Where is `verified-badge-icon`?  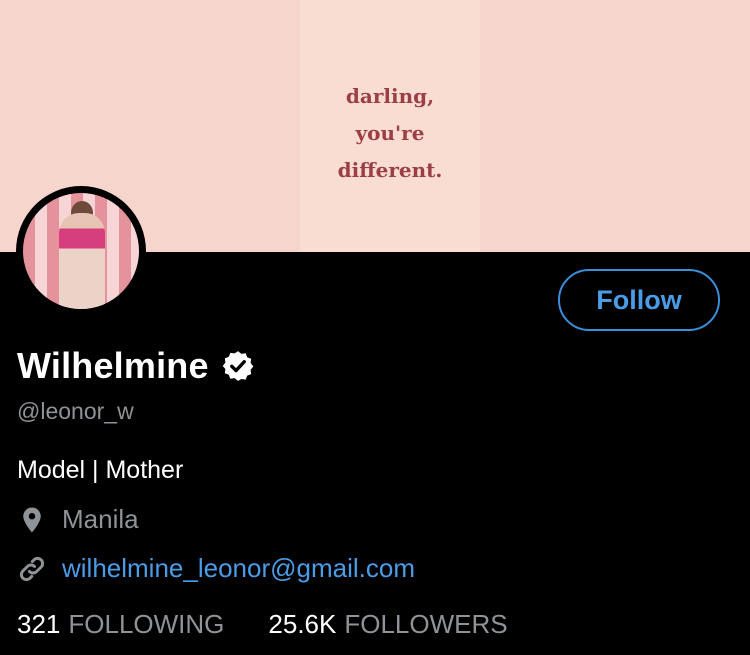 verified-badge-icon is located at coordinates (238, 366).